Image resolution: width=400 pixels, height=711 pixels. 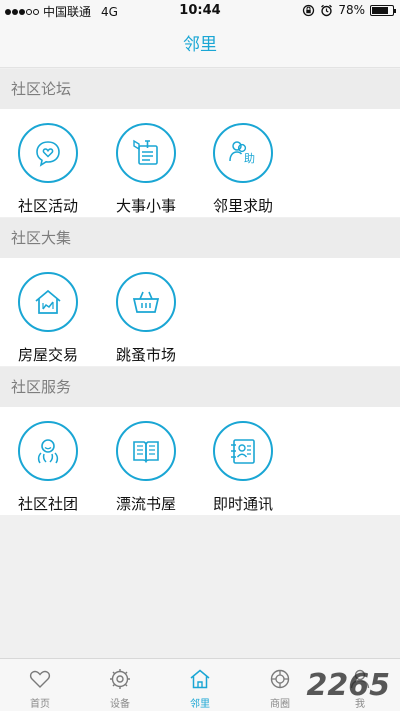 What do you see at coordinates (48, 301) in the screenshot?
I see `house-icon` at bounding box center [48, 301].